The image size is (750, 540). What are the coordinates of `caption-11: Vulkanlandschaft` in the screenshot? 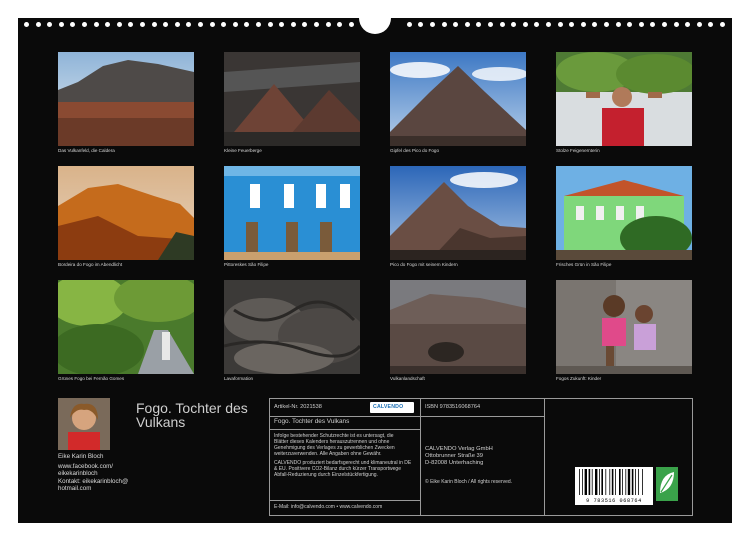 It's located at (407, 378).